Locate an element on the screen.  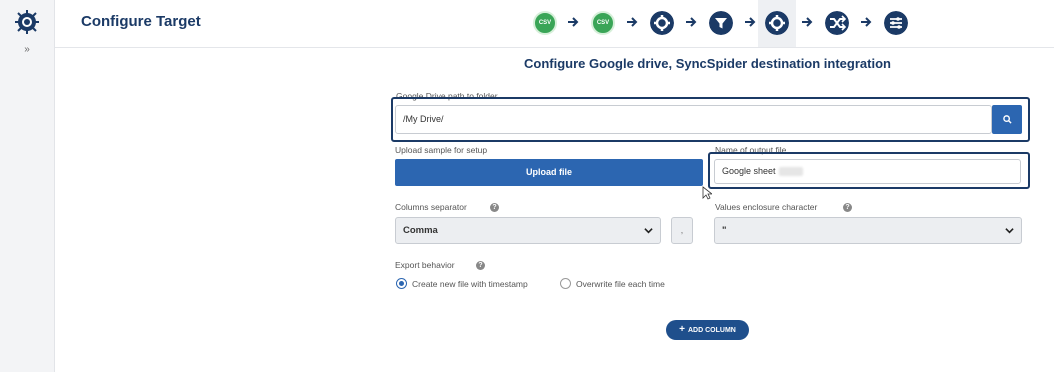
enclosure-label: Values enclosure character is located at coordinates (766, 207).